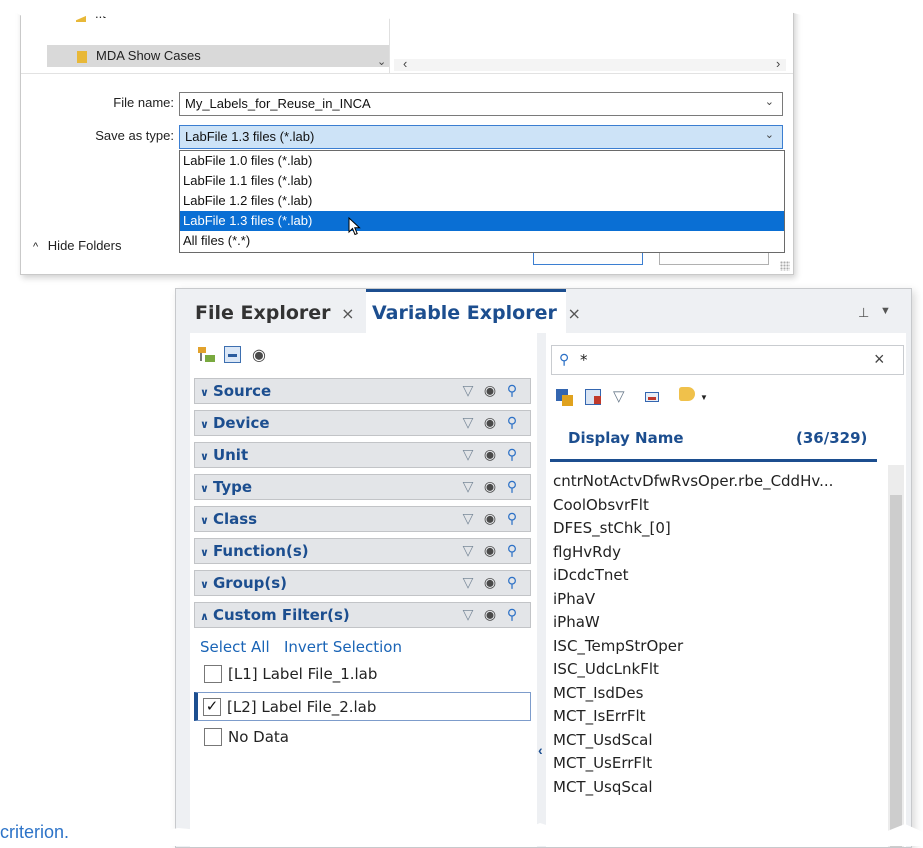 The image size is (923, 848). What do you see at coordinates (564, 397) in the screenshot?
I see `grid-color-icon` at bounding box center [564, 397].